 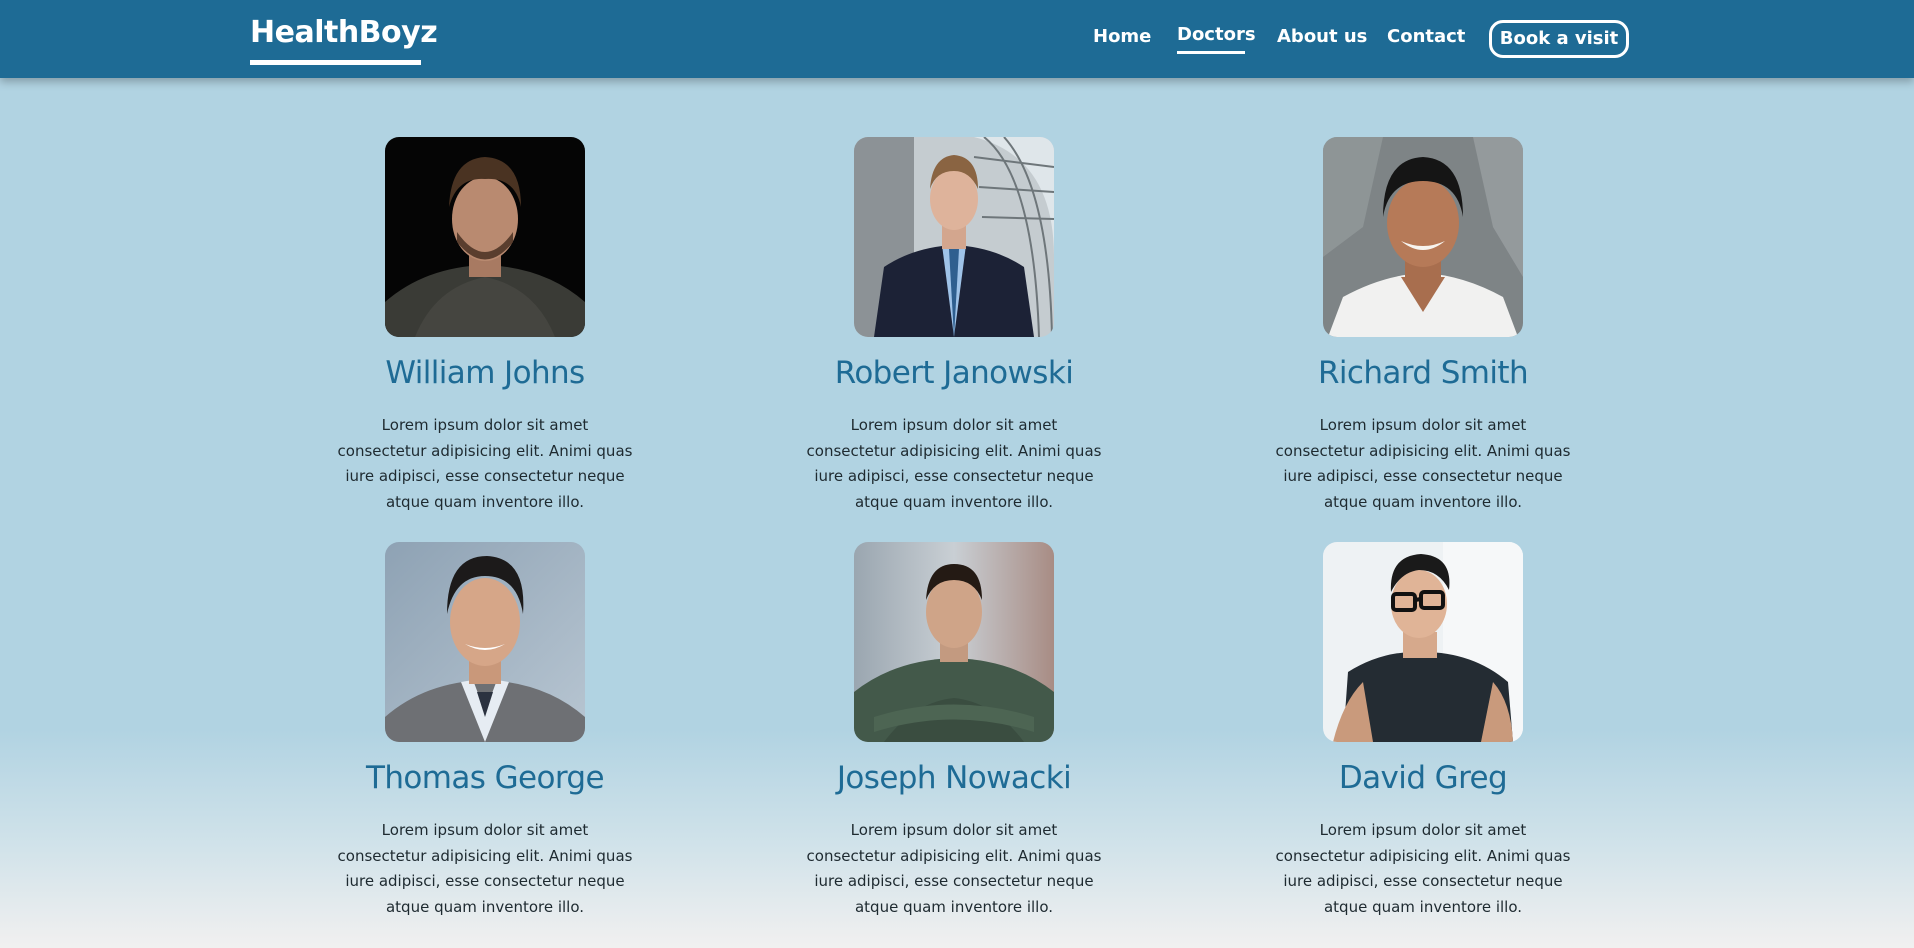 I want to click on doctor-name: Thomas George, so click(x=485, y=778).